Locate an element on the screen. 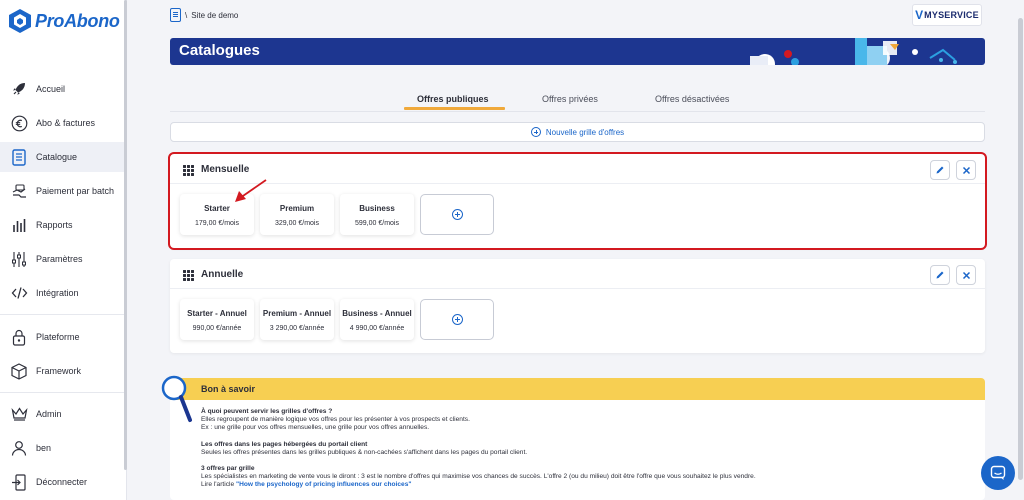 The width and height of the screenshot is (1024, 500). grid-title: Annuelle is located at coordinates (222, 274).